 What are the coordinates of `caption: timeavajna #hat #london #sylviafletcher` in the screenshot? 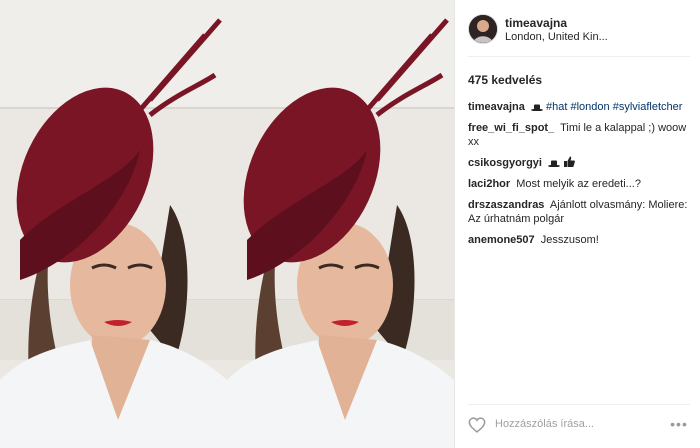 It's located at (579, 107).